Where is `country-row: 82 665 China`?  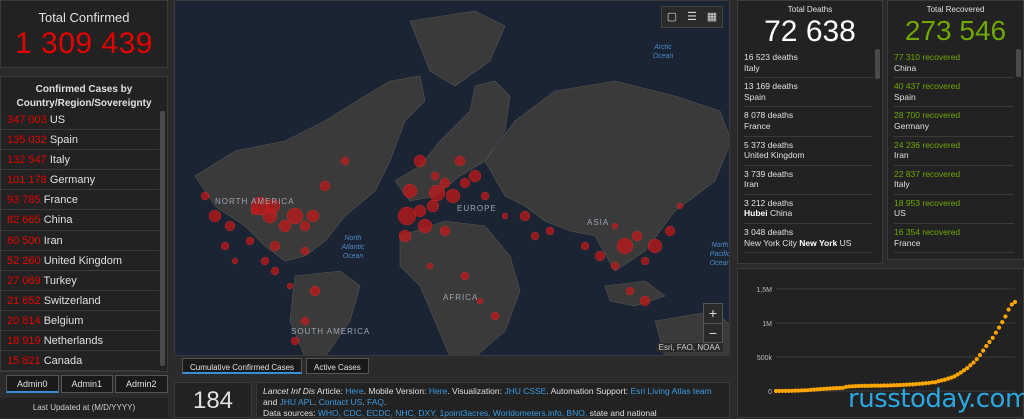
country-row: 82 665 China is located at coordinates (80, 220).